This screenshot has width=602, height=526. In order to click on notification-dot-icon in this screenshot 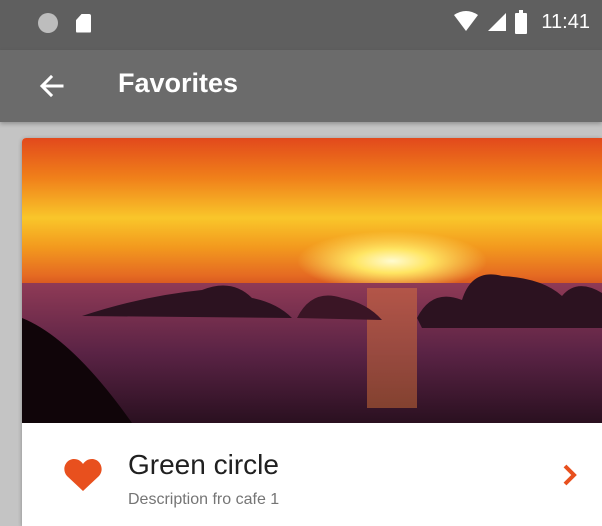, I will do `click(48, 23)`.